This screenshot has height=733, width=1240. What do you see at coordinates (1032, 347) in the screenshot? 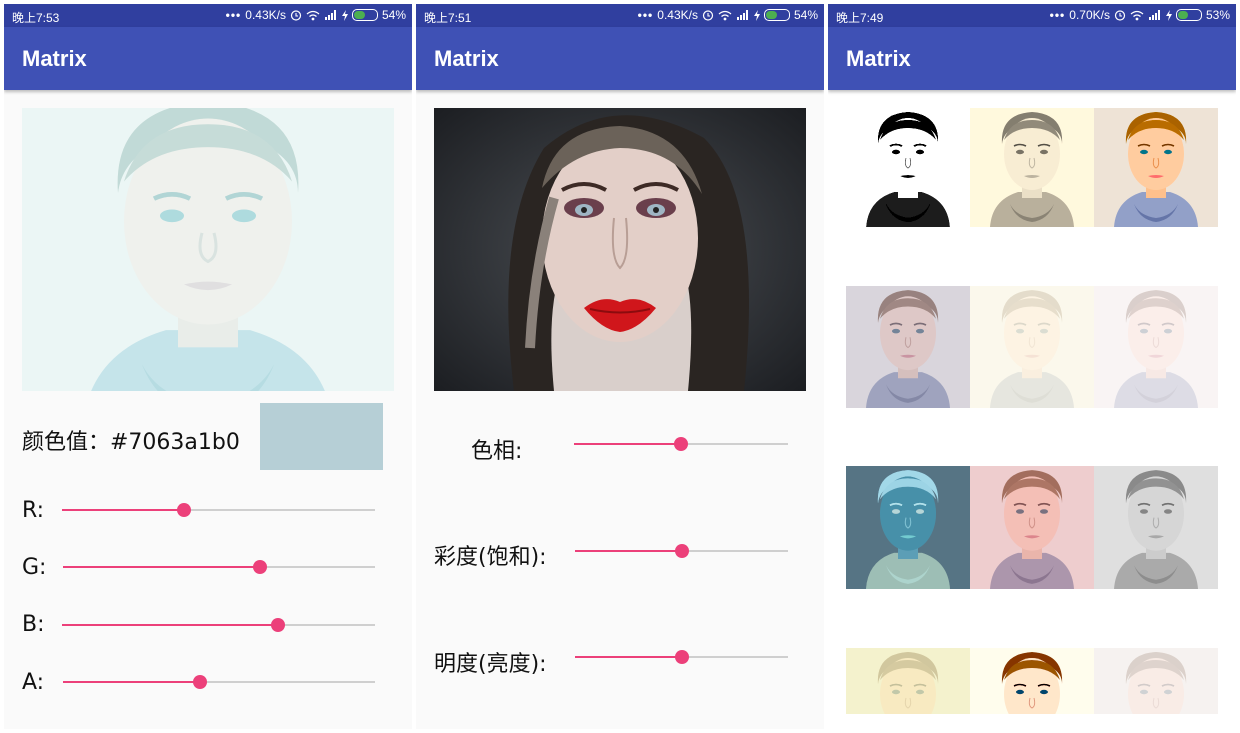
I see `filter-thumb-overexposed` at bounding box center [1032, 347].